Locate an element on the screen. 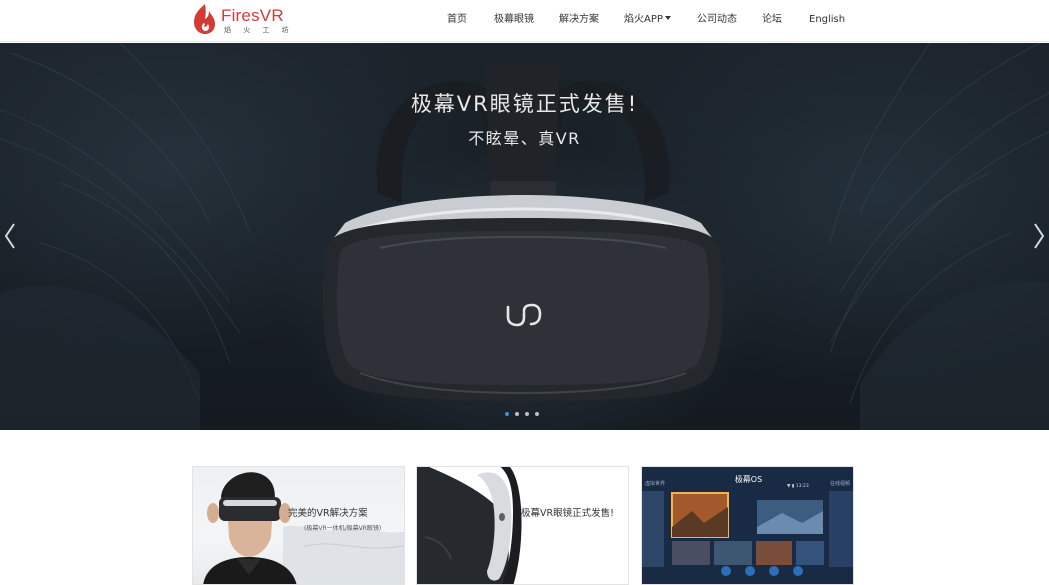 The image size is (1049, 585). os-right-label: 在线视频 is located at coordinates (839, 484).